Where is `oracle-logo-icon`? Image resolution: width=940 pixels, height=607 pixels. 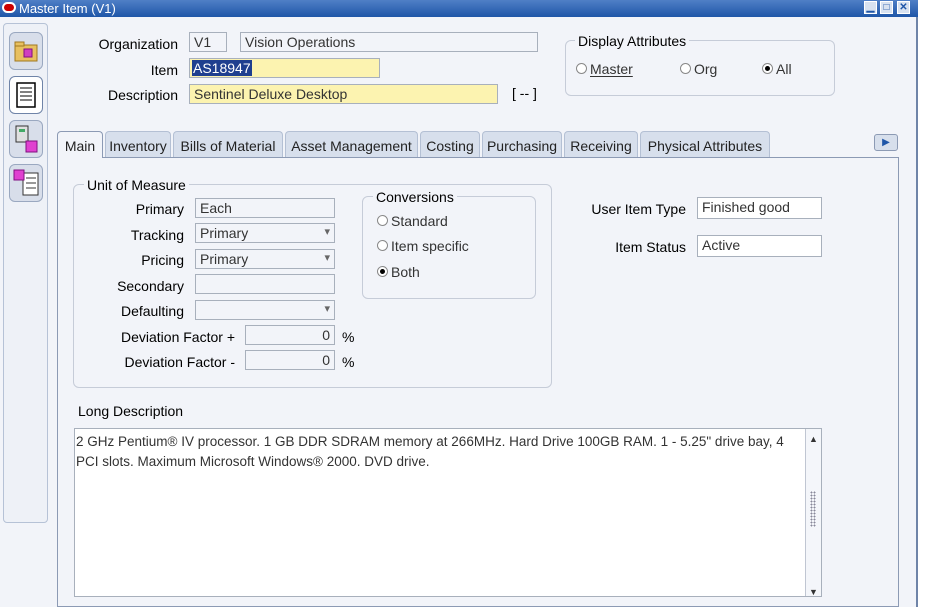 oracle-logo-icon is located at coordinates (9, 7).